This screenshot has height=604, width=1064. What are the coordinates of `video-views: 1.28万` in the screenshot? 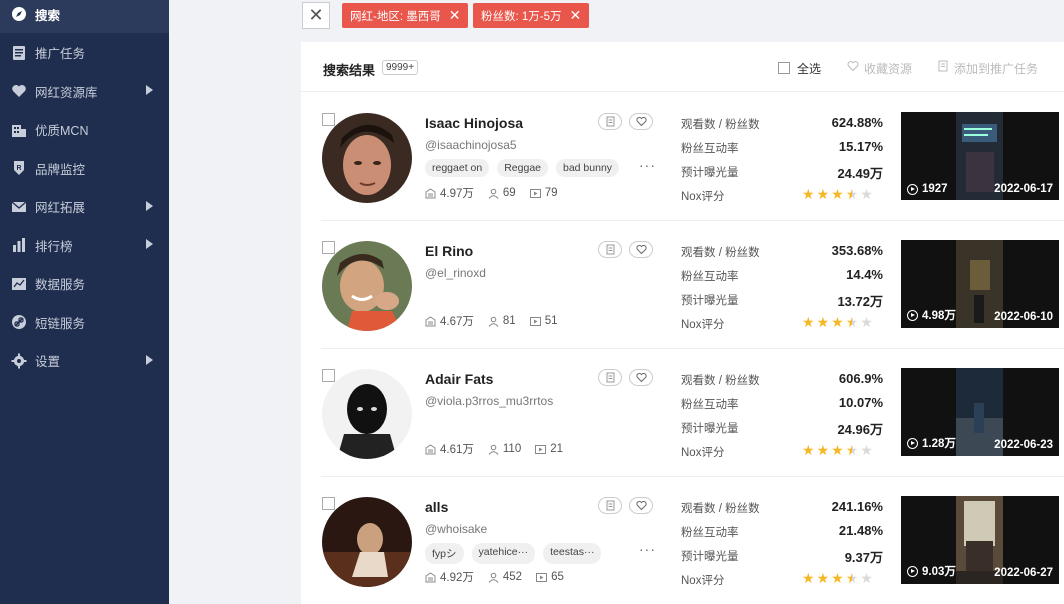 It's located at (931, 443).